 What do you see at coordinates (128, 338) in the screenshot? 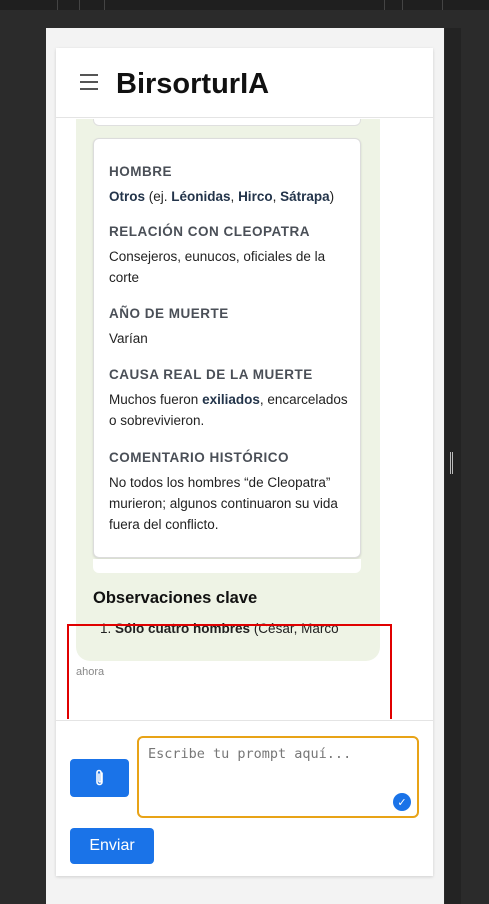
I see `field-value-ano-muerte: Varían` at bounding box center [128, 338].